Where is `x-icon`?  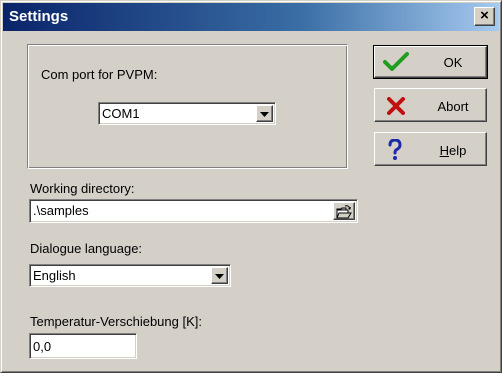 x-icon is located at coordinates (396, 106).